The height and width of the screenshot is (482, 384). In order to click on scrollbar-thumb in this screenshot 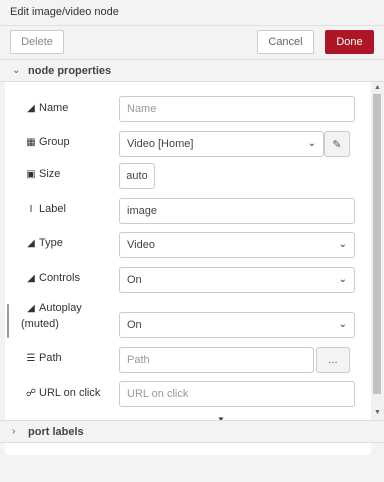, I will do `click(377, 244)`.